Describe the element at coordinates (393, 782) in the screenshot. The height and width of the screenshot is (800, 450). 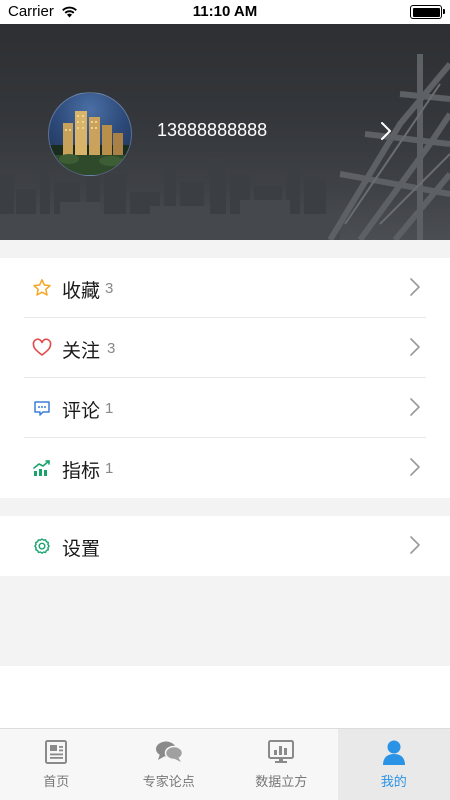
I see `tab-label: 我的` at that location.